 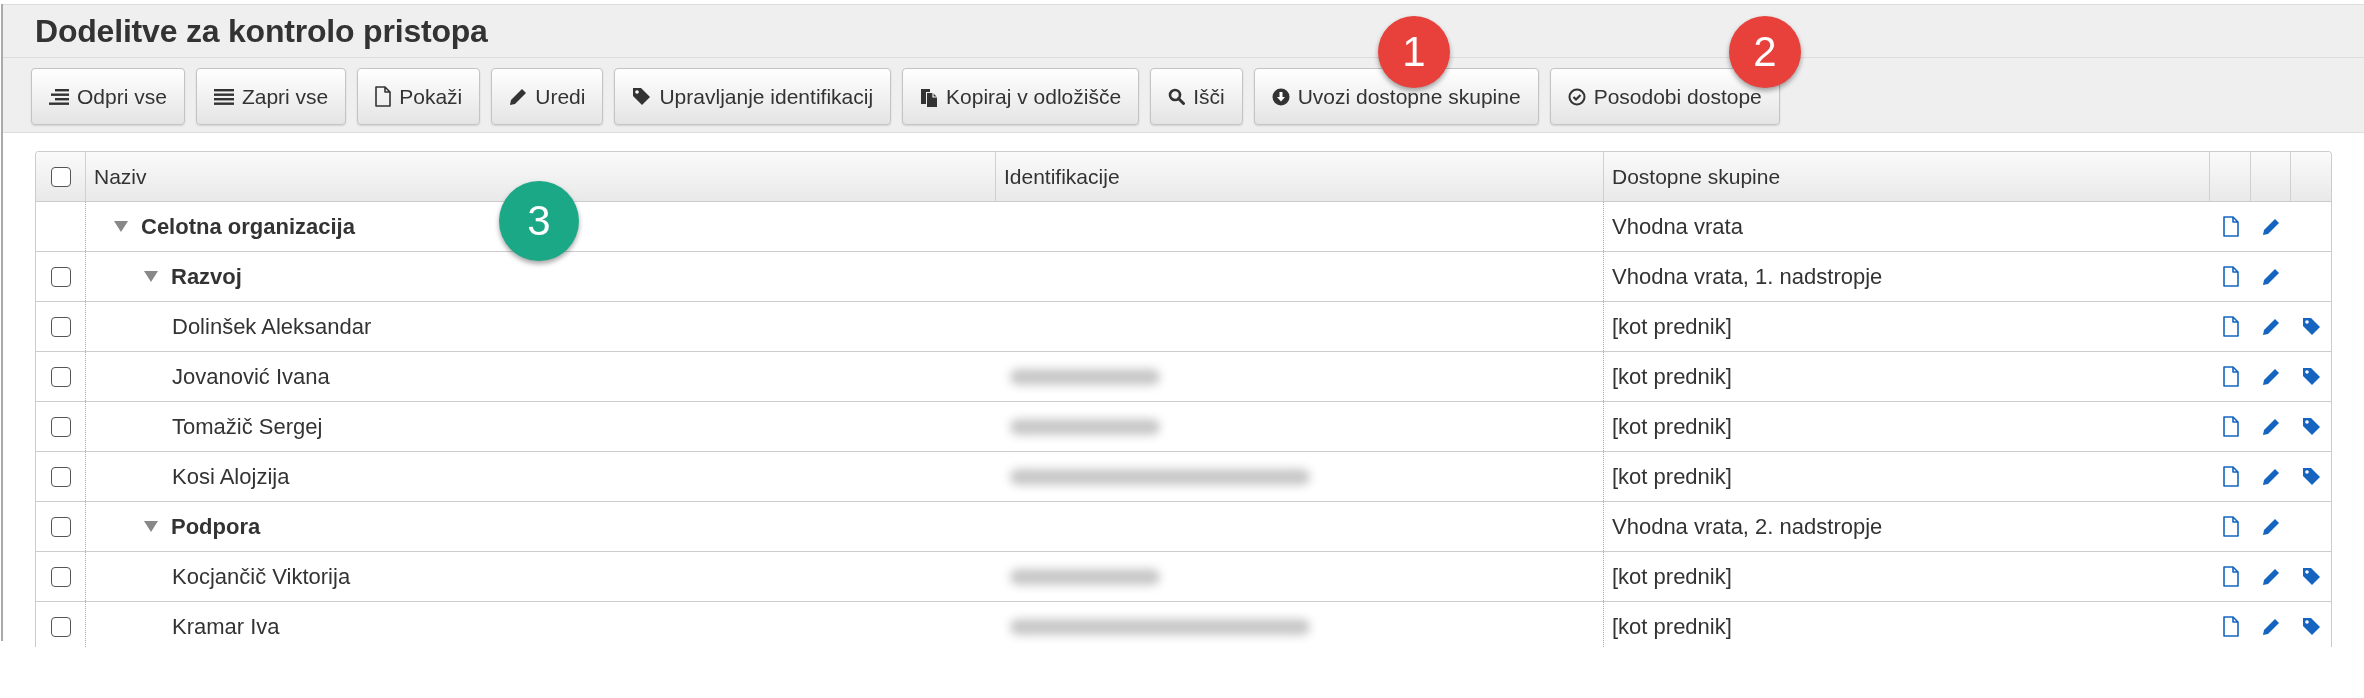 What do you see at coordinates (251, 376) in the screenshot?
I see `person-name: Jovanović Ivana` at bounding box center [251, 376].